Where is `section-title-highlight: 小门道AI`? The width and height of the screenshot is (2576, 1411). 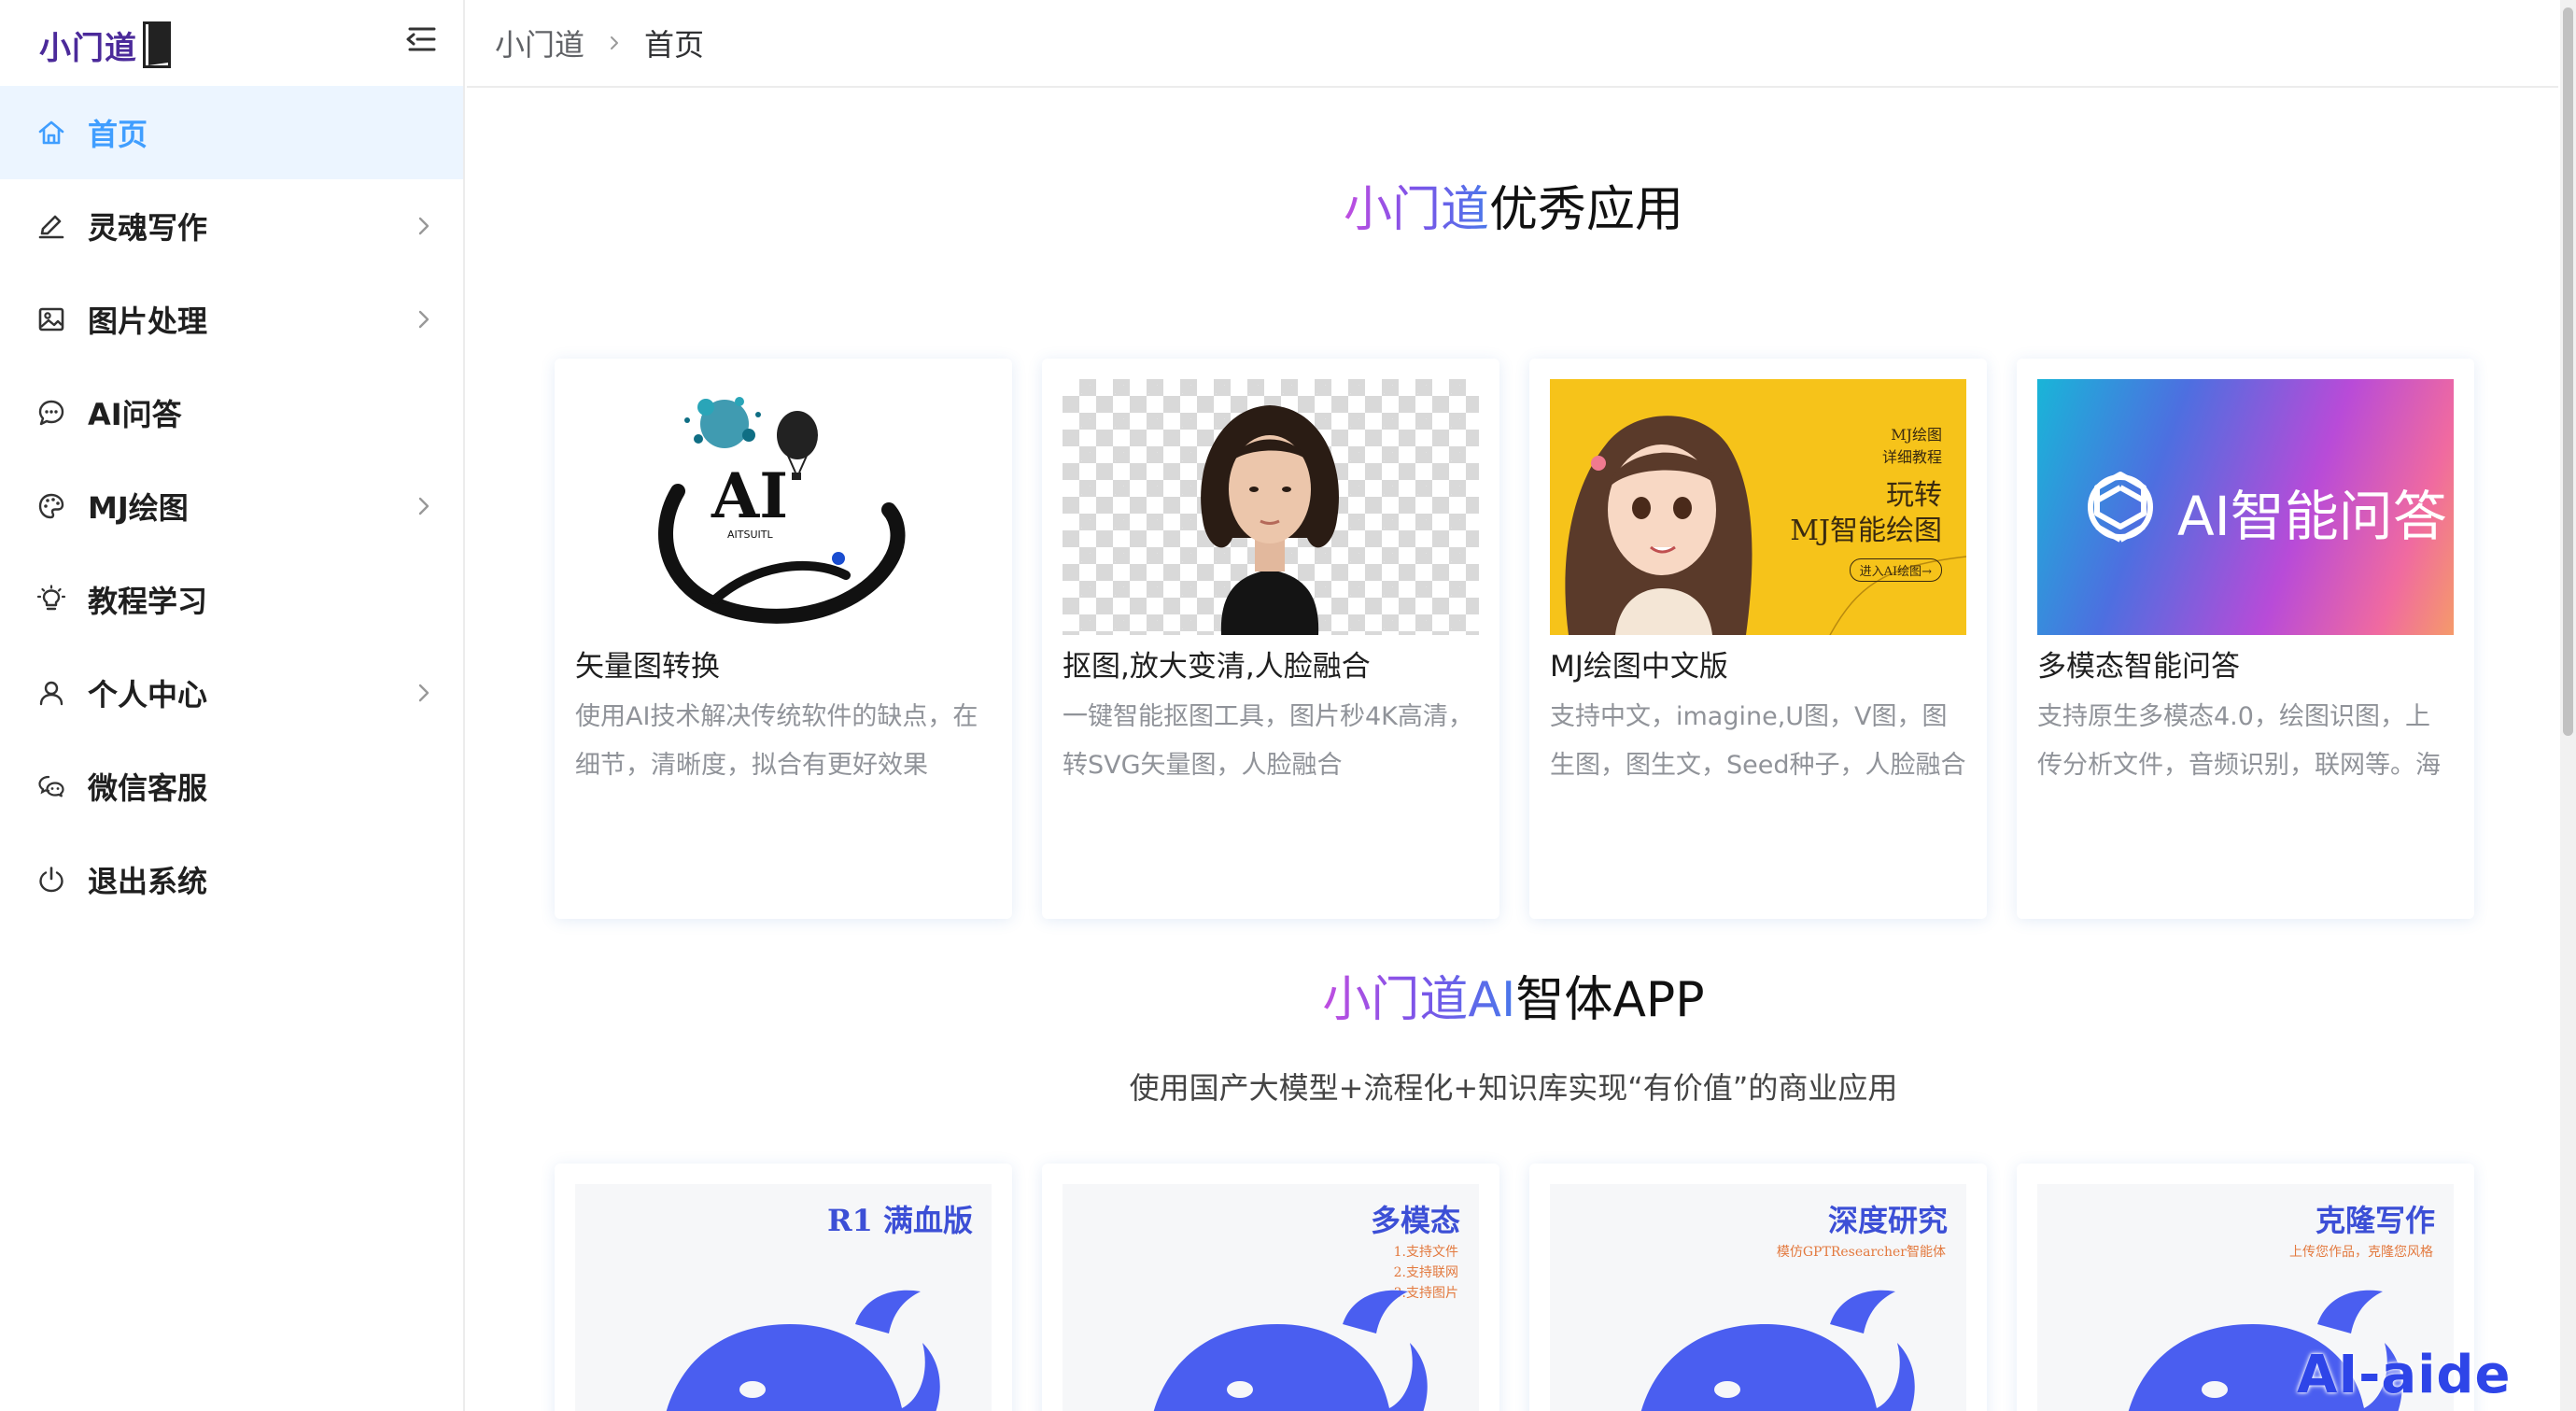
section-title-highlight: 小门道AI is located at coordinates (1419, 1000).